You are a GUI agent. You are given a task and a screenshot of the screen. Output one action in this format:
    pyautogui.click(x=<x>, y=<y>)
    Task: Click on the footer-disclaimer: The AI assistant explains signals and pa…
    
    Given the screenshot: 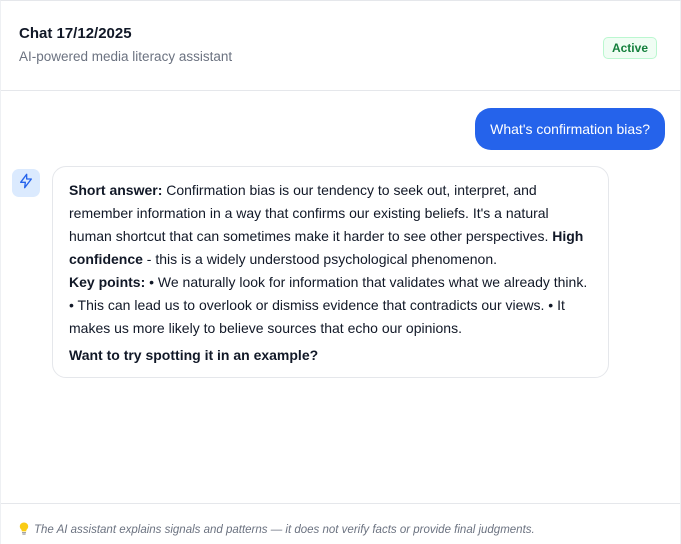 What is the action you would take?
    pyautogui.click(x=277, y=530)
    